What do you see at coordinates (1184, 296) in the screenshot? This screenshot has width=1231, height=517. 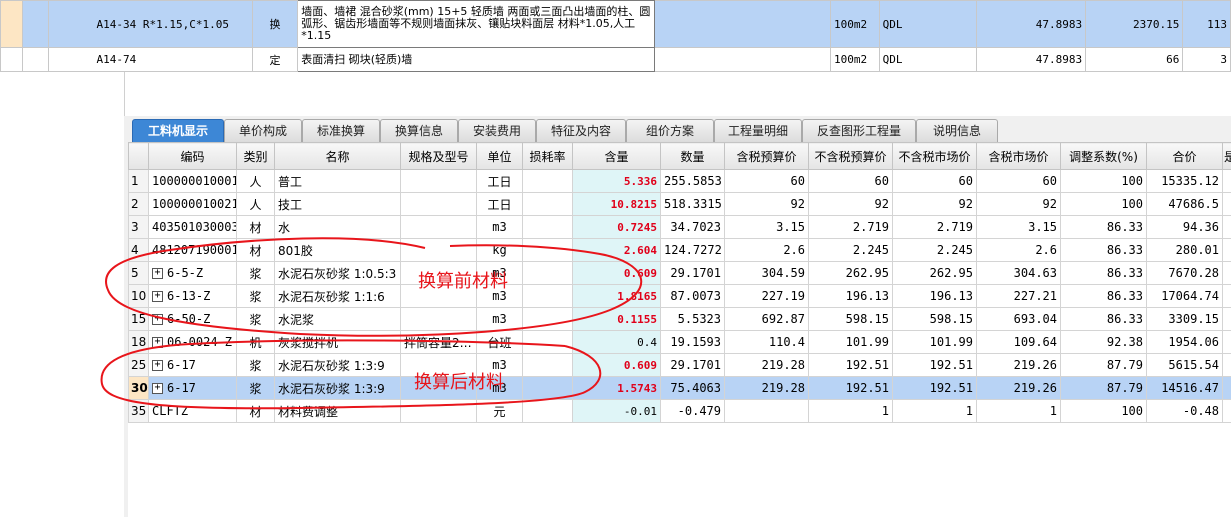 I see `cell-total: 17064.74` at bounding box center [1184, 296].